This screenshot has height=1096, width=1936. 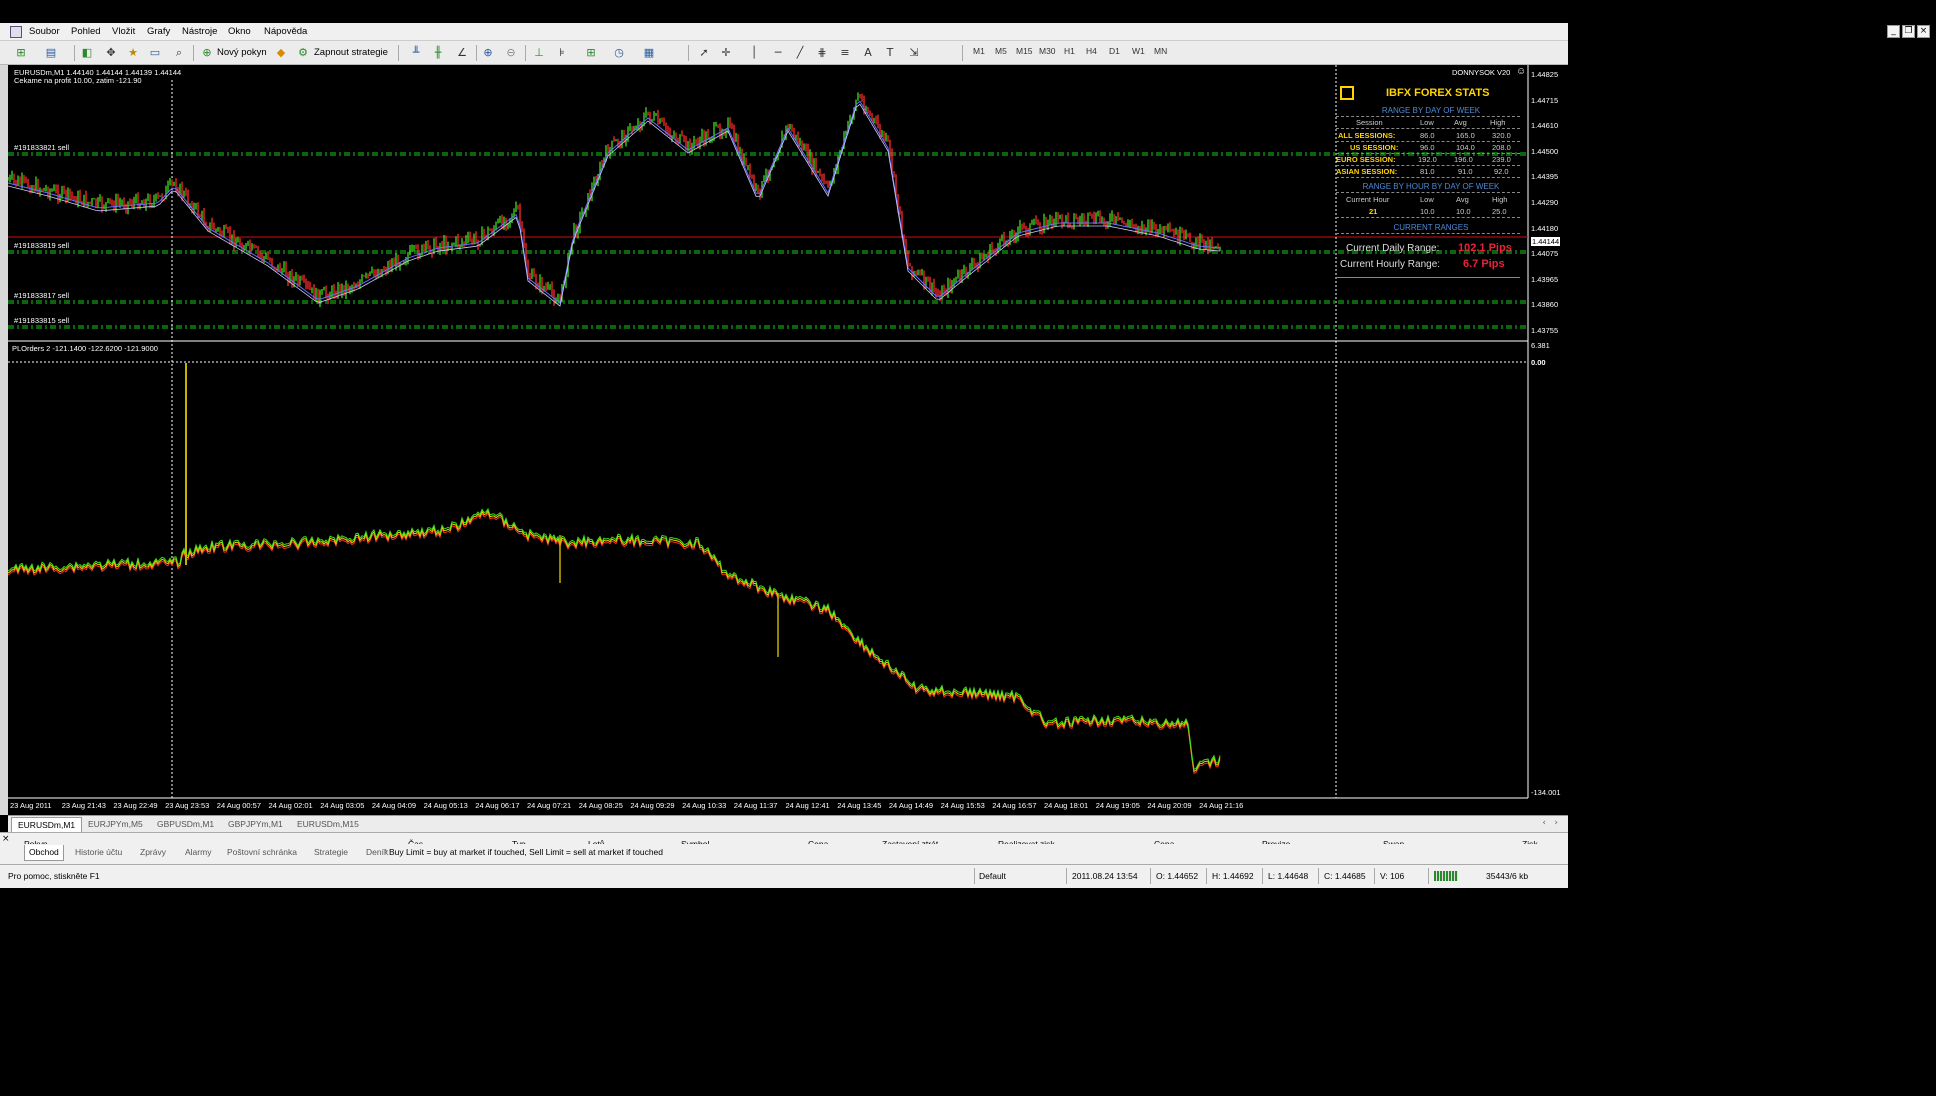 What do you see at coordinates (36, 841) in the screenshot?
I see `col-header: Pokyn` at bounding box center [36, 841].